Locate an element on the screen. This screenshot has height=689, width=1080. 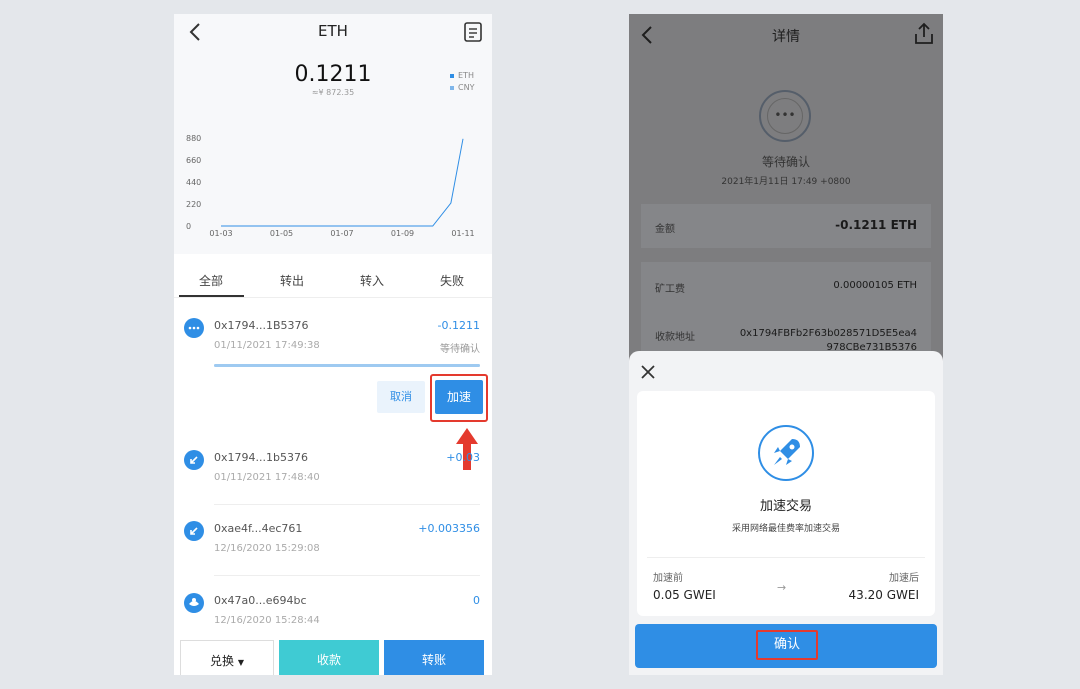
divider is located at coordinates (786, 557).